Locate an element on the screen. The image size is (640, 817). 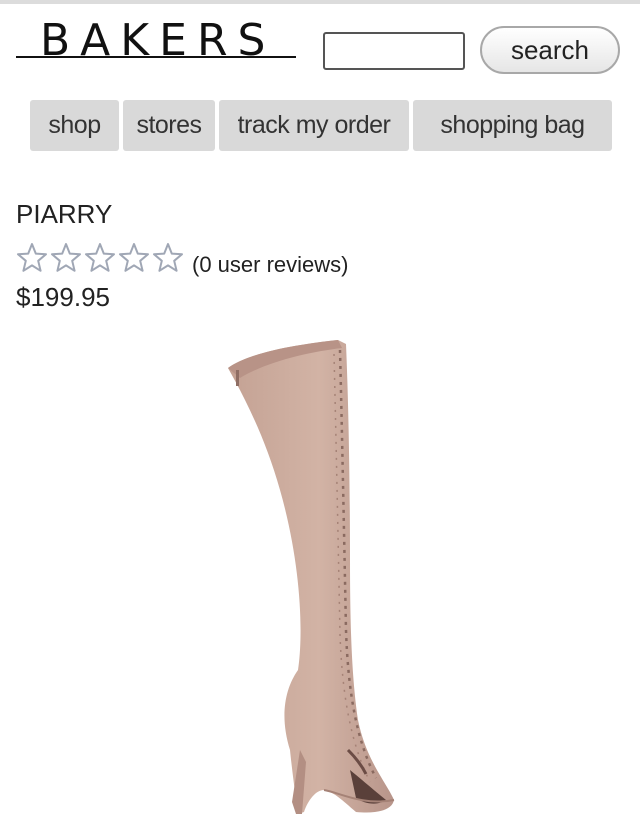
nav-stores: stores is located at coordinates (169, 125).